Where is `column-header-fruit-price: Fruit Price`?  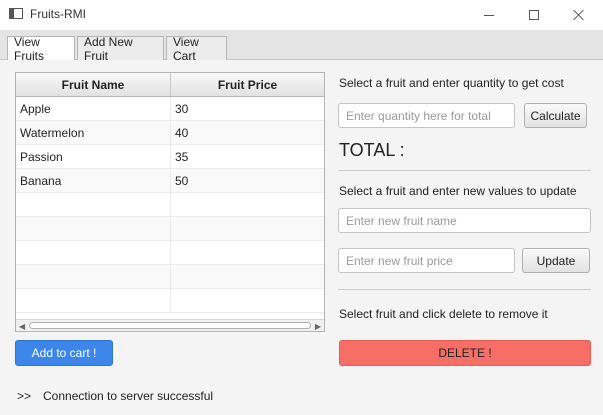
column-header-fruit-price: Fruit Price is located at coordinates (247, 84).